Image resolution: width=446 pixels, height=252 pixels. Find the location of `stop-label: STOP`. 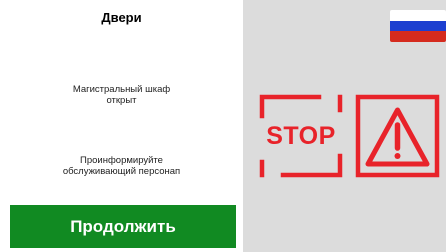

stop-label: STOP is located at coordinates (301, 135).